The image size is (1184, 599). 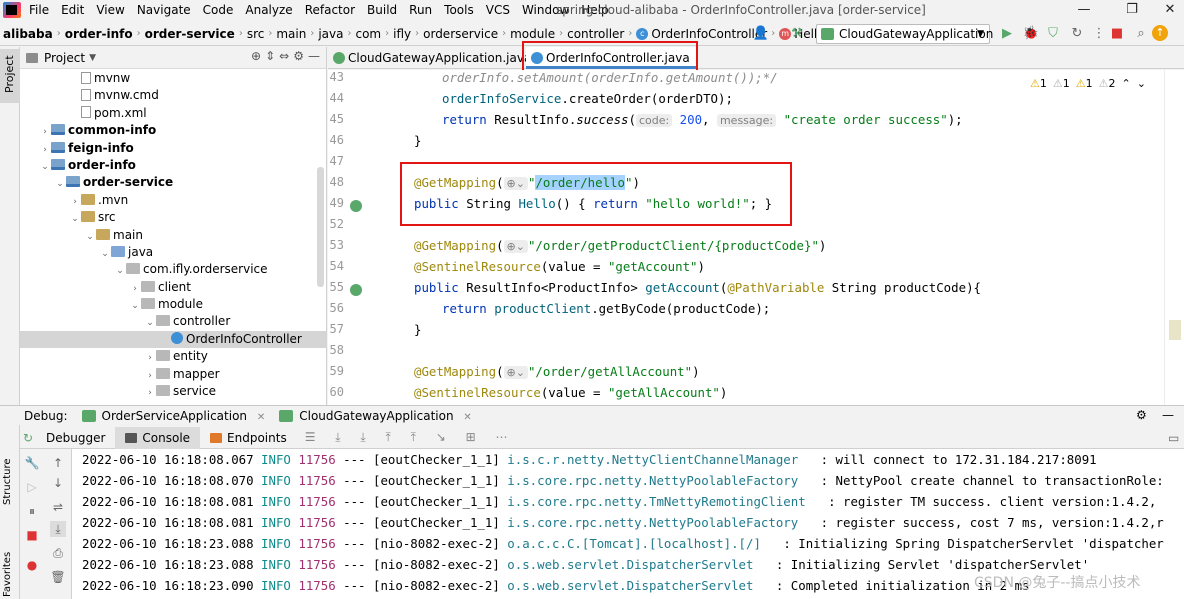 I want to click on tree-item: › client, so click(x=173, y=287).